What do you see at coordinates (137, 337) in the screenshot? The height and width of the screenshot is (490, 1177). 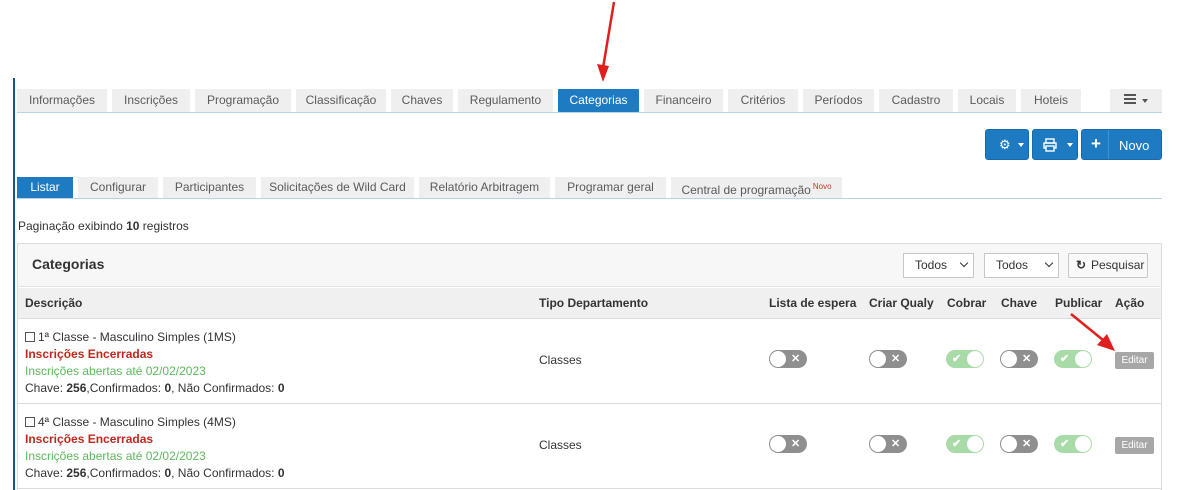 I see `category-name: 1ª Classe - Masculino Simples (1MS)` at bounding box center [137, 337].